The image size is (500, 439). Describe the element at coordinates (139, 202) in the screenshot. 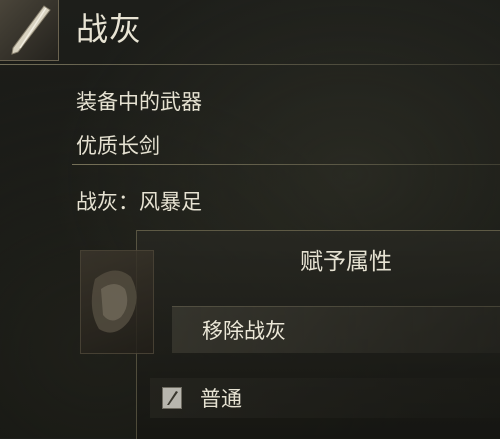

I see `ash-of-war-label: 战灰：风暴足` at that location.